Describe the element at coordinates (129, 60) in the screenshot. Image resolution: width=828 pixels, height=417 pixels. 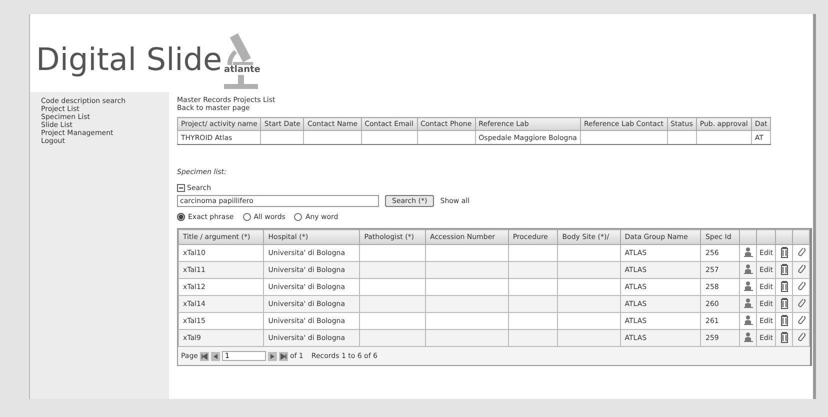
I see `logo-title: Digital Slide` at that location.